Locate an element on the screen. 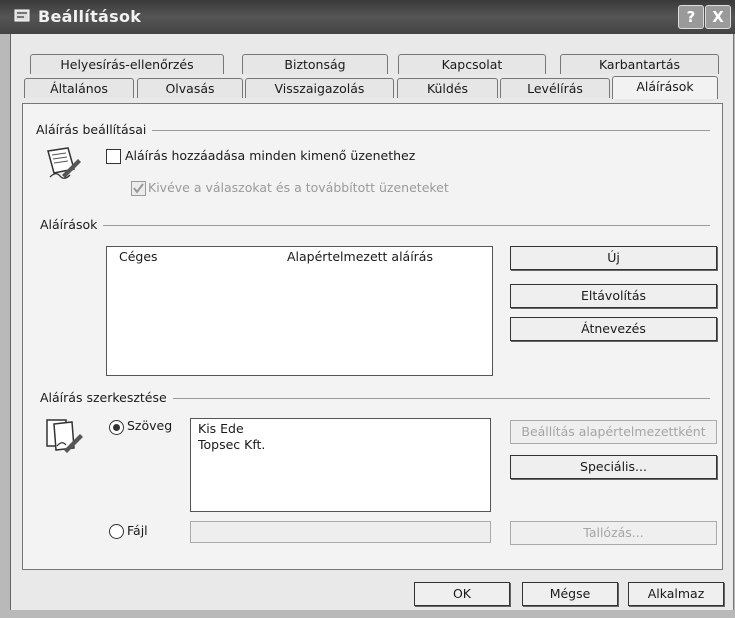 The height and width of the screenshot is (618, 735). checkmark-icon is located at coordinates (138, 188).